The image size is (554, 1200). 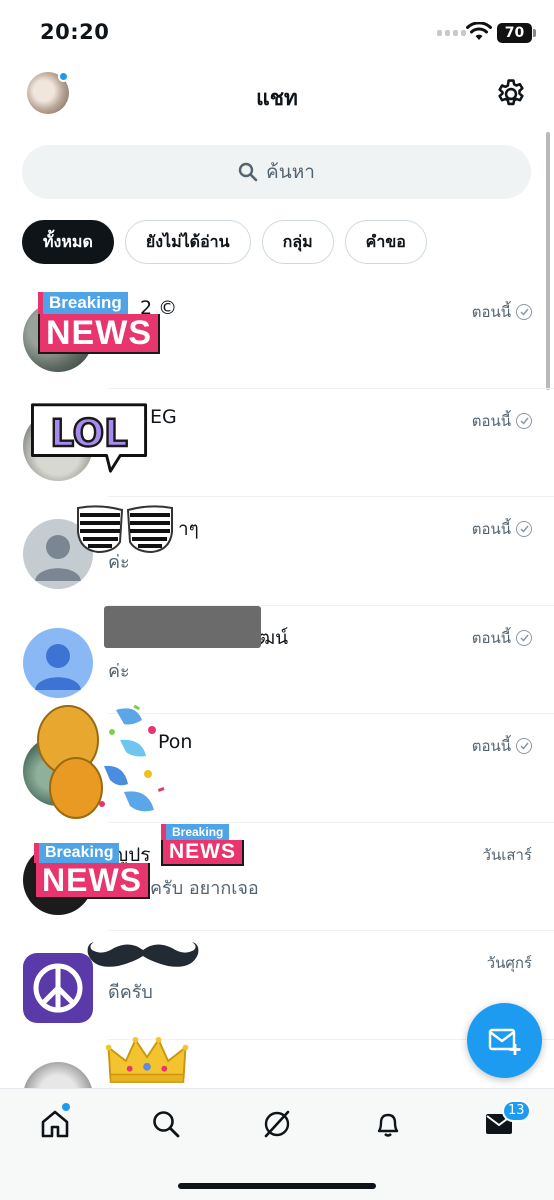 What do you see at coordinates (68, 242) in the screenshot?
I see `filter-all: ทั้งหมด` at bounding box center [68, 242].